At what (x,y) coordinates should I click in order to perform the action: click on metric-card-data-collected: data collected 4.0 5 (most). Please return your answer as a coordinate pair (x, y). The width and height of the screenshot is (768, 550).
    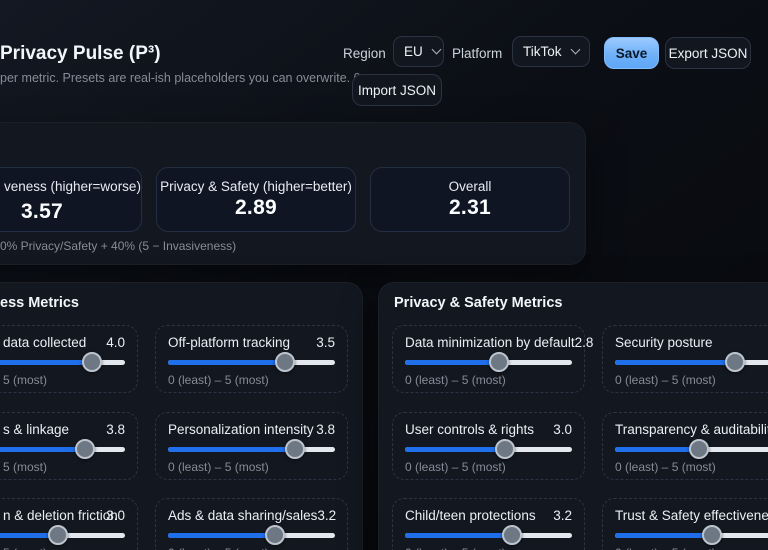
    Looking at the image, I should click on (69, 359).